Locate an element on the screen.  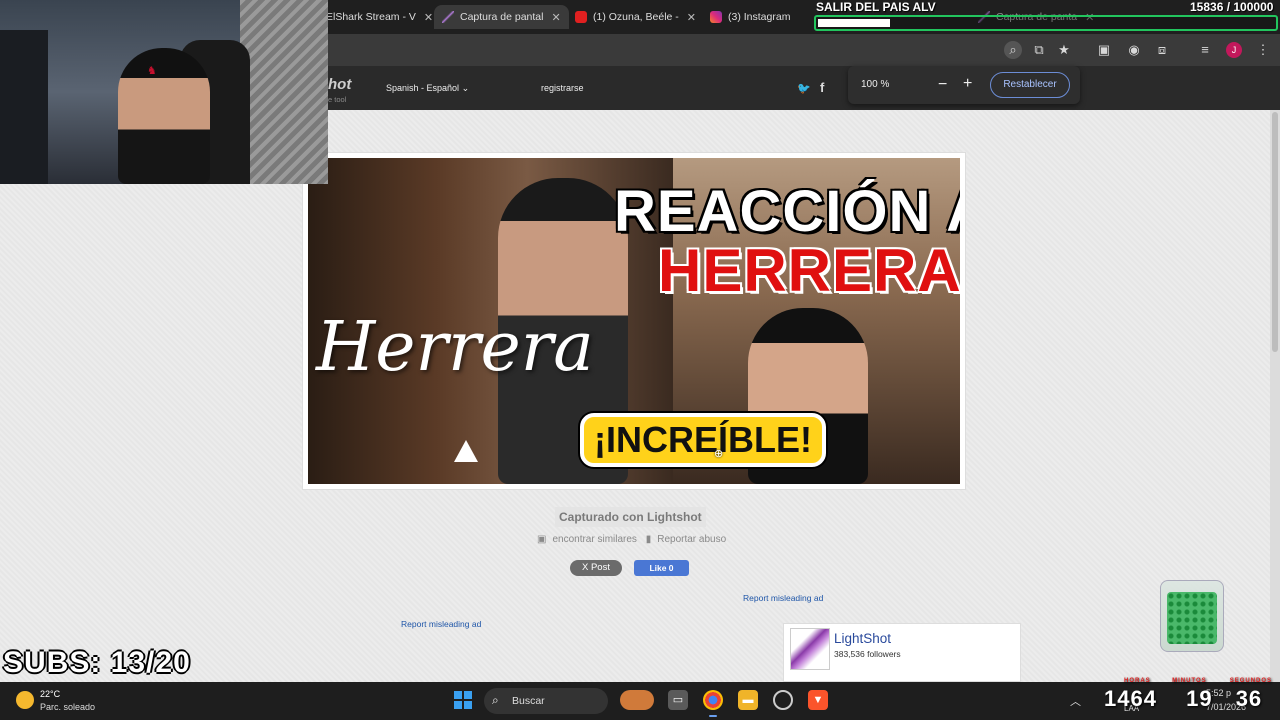
goal-progress-fill is located at coordinates (854, 23).